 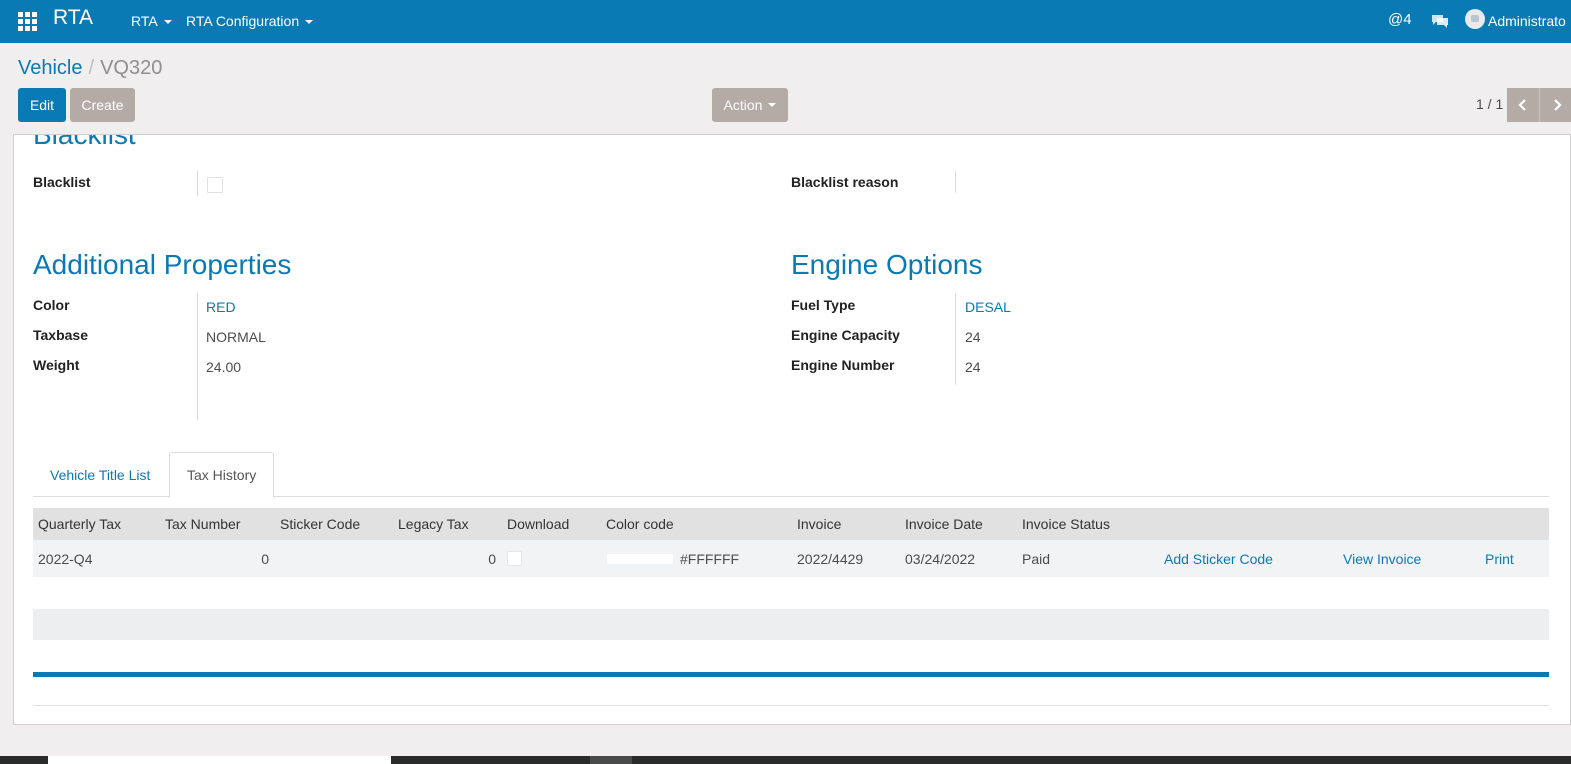 I want to click on column-quarterly-tax: Quarterly Tax, so click(x=79, y=524).